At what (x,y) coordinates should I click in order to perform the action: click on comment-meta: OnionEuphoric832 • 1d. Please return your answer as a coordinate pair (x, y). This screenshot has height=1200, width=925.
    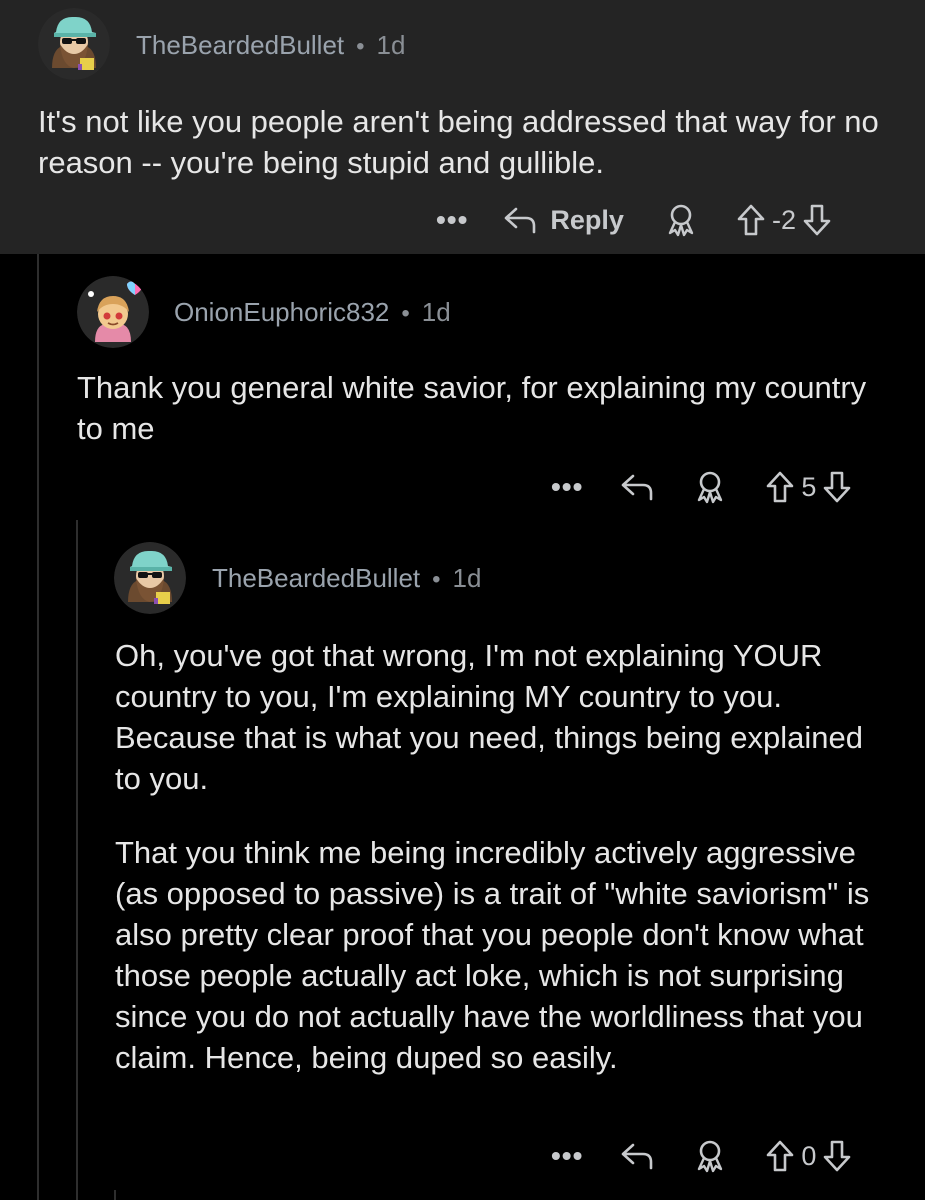
    Looking at the image, I should click on (312, 312).